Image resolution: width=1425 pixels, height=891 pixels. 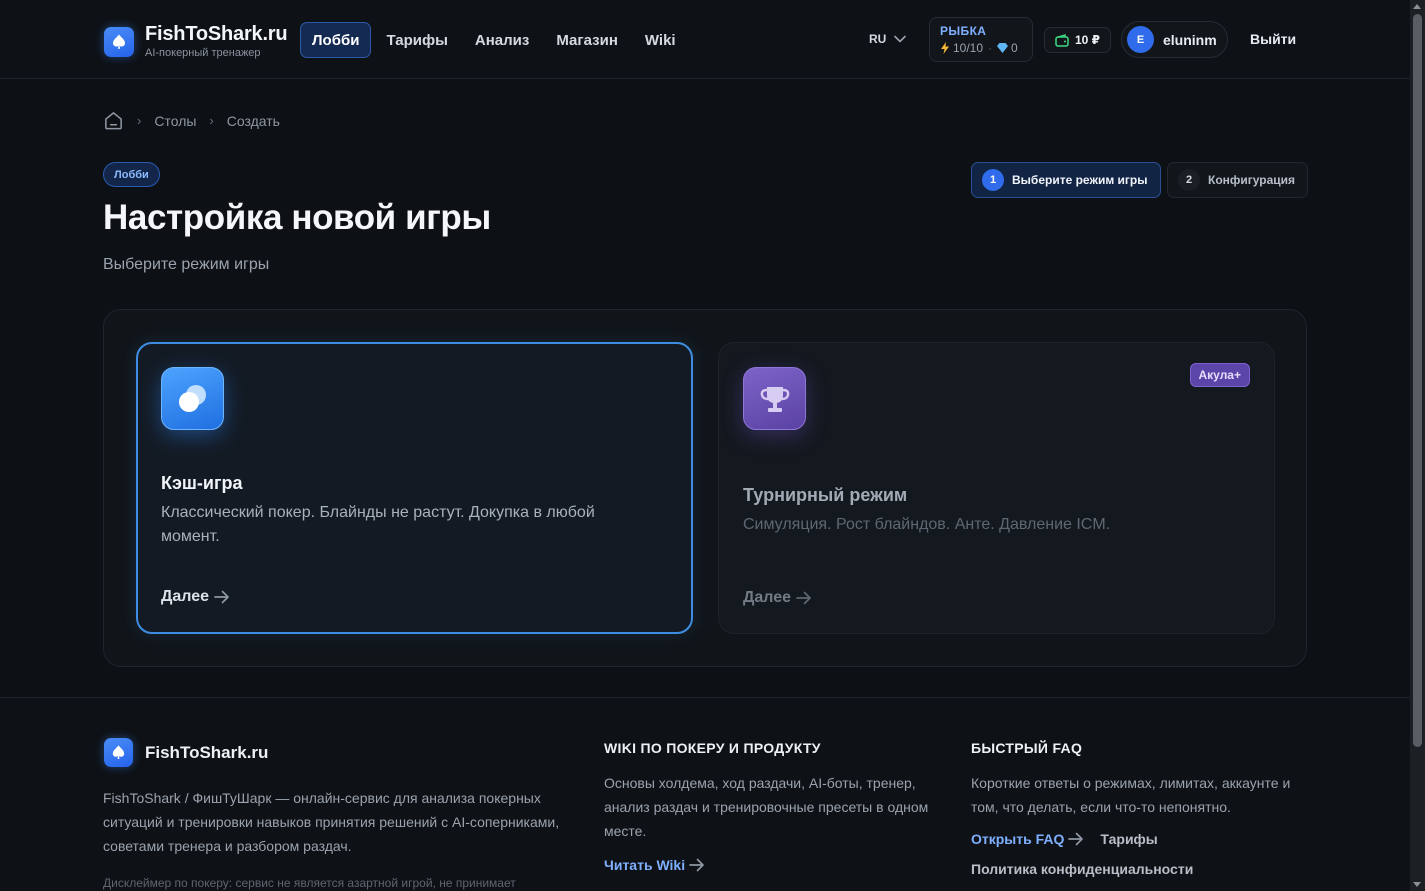 I want to click on step-choose-mode: 1 Выберите режим игры, so click(x=1066, y=180).